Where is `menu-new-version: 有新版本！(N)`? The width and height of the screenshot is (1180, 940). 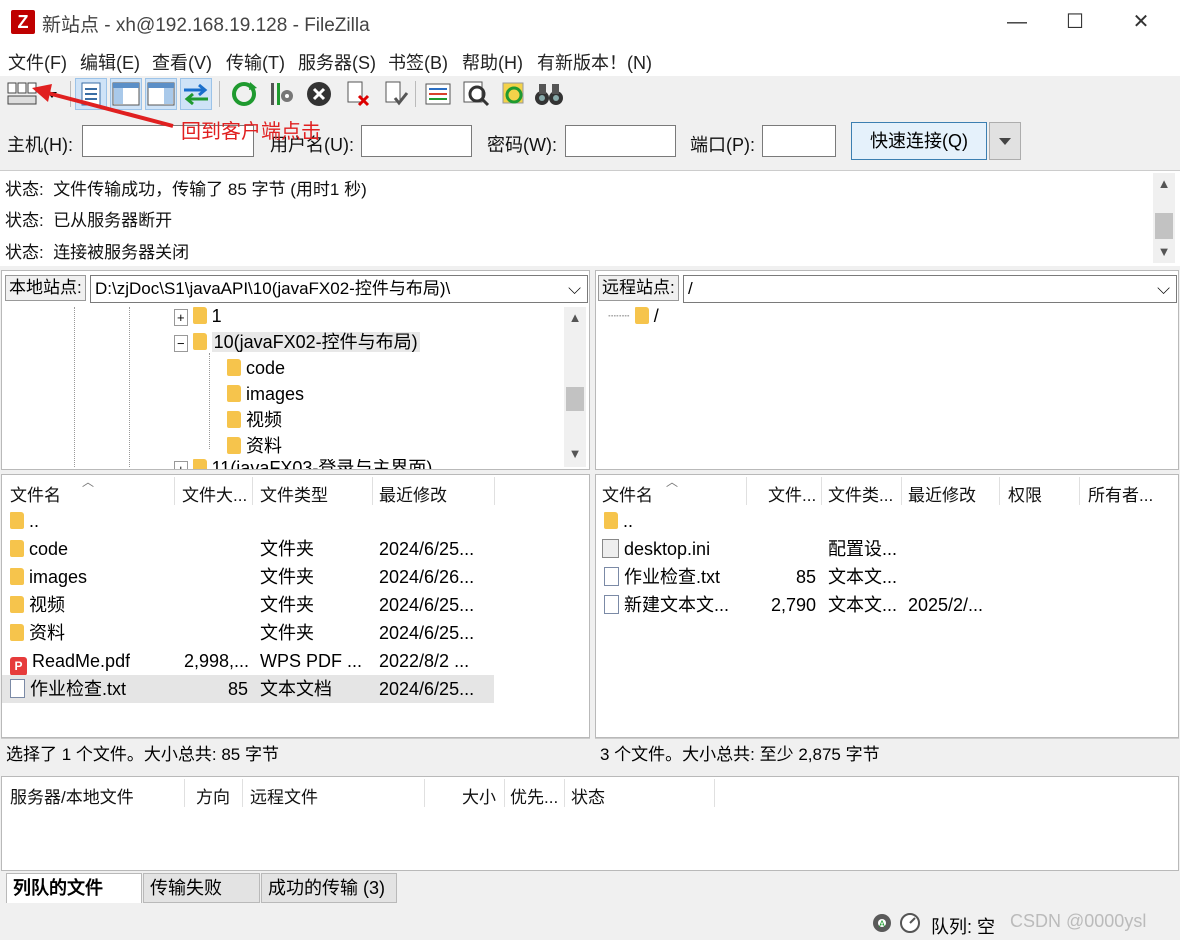 menu-new-version: 有新版本！(N) is located at coordinates (594, 62).